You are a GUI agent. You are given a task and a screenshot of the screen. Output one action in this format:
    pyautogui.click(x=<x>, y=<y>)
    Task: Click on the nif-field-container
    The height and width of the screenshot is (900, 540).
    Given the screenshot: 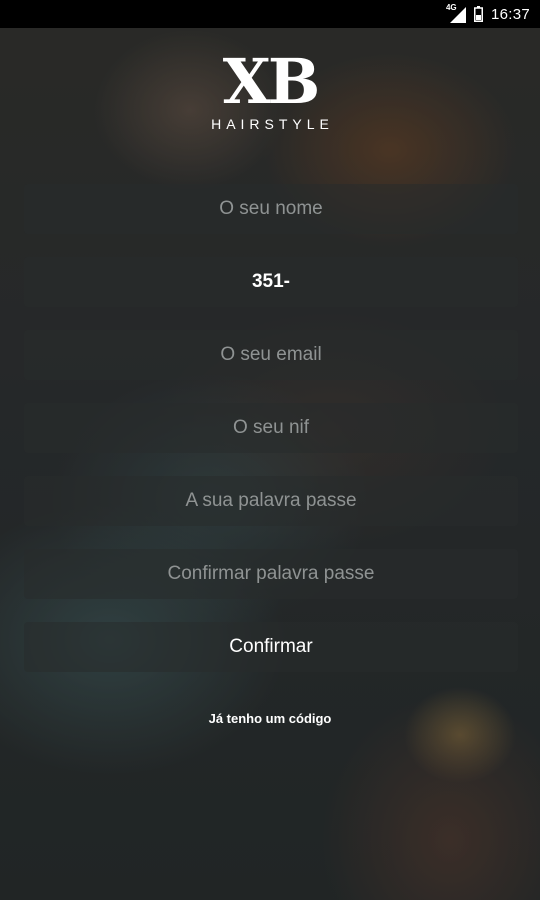 What is the action you would take?
    pyautogui.click(x=271, y=428)
    